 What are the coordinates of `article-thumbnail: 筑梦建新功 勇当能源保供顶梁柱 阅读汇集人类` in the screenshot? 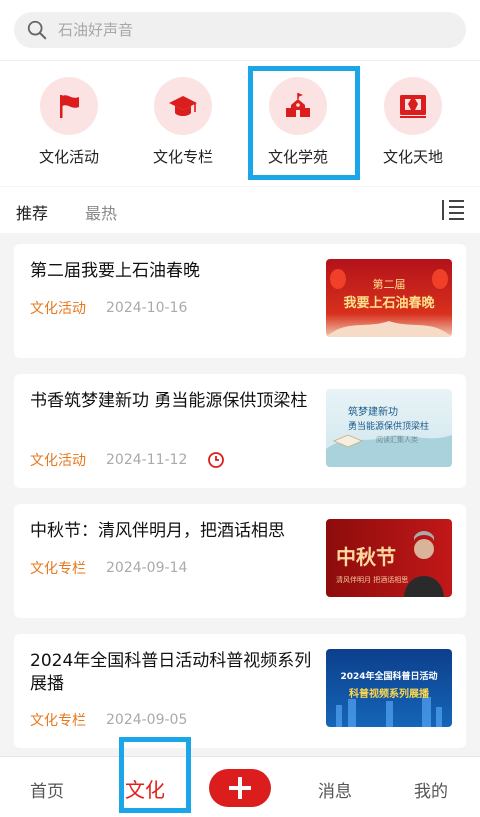 It's located at (389, 428).